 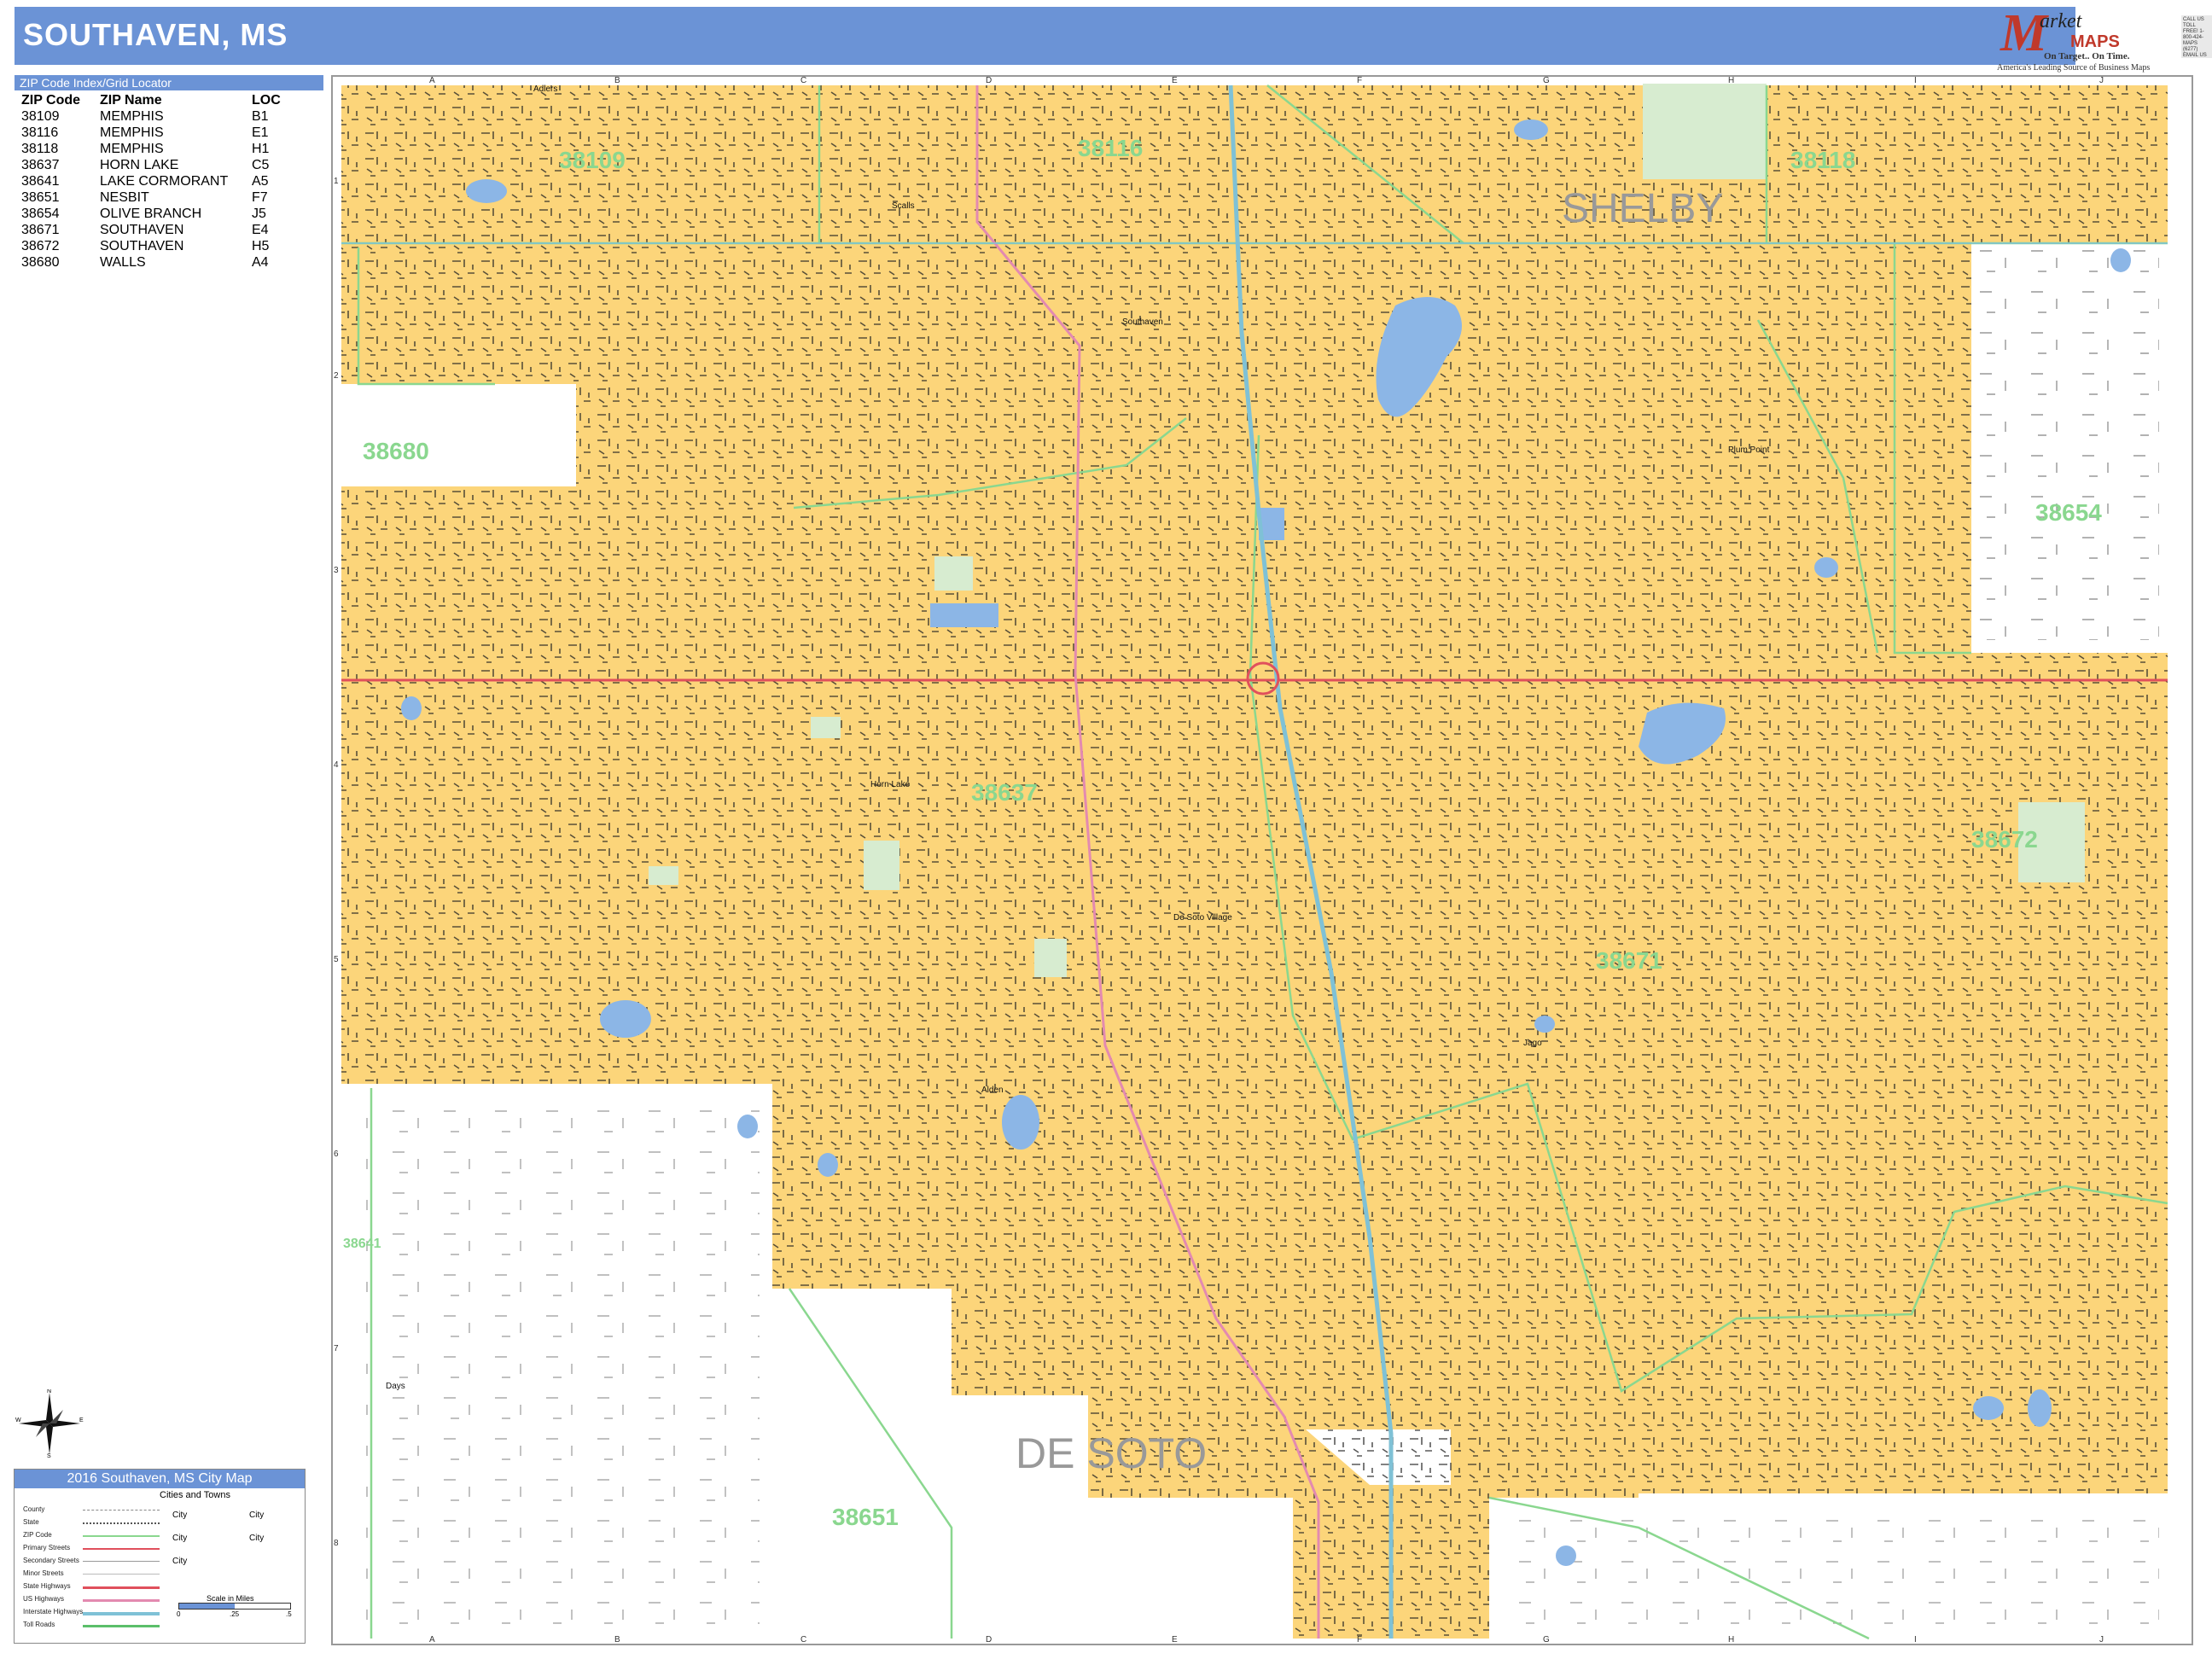 What do you see at coordinates (260, 181) in the screenshot?
I see `loc-cell: A5` at bounding box center [260, 181].